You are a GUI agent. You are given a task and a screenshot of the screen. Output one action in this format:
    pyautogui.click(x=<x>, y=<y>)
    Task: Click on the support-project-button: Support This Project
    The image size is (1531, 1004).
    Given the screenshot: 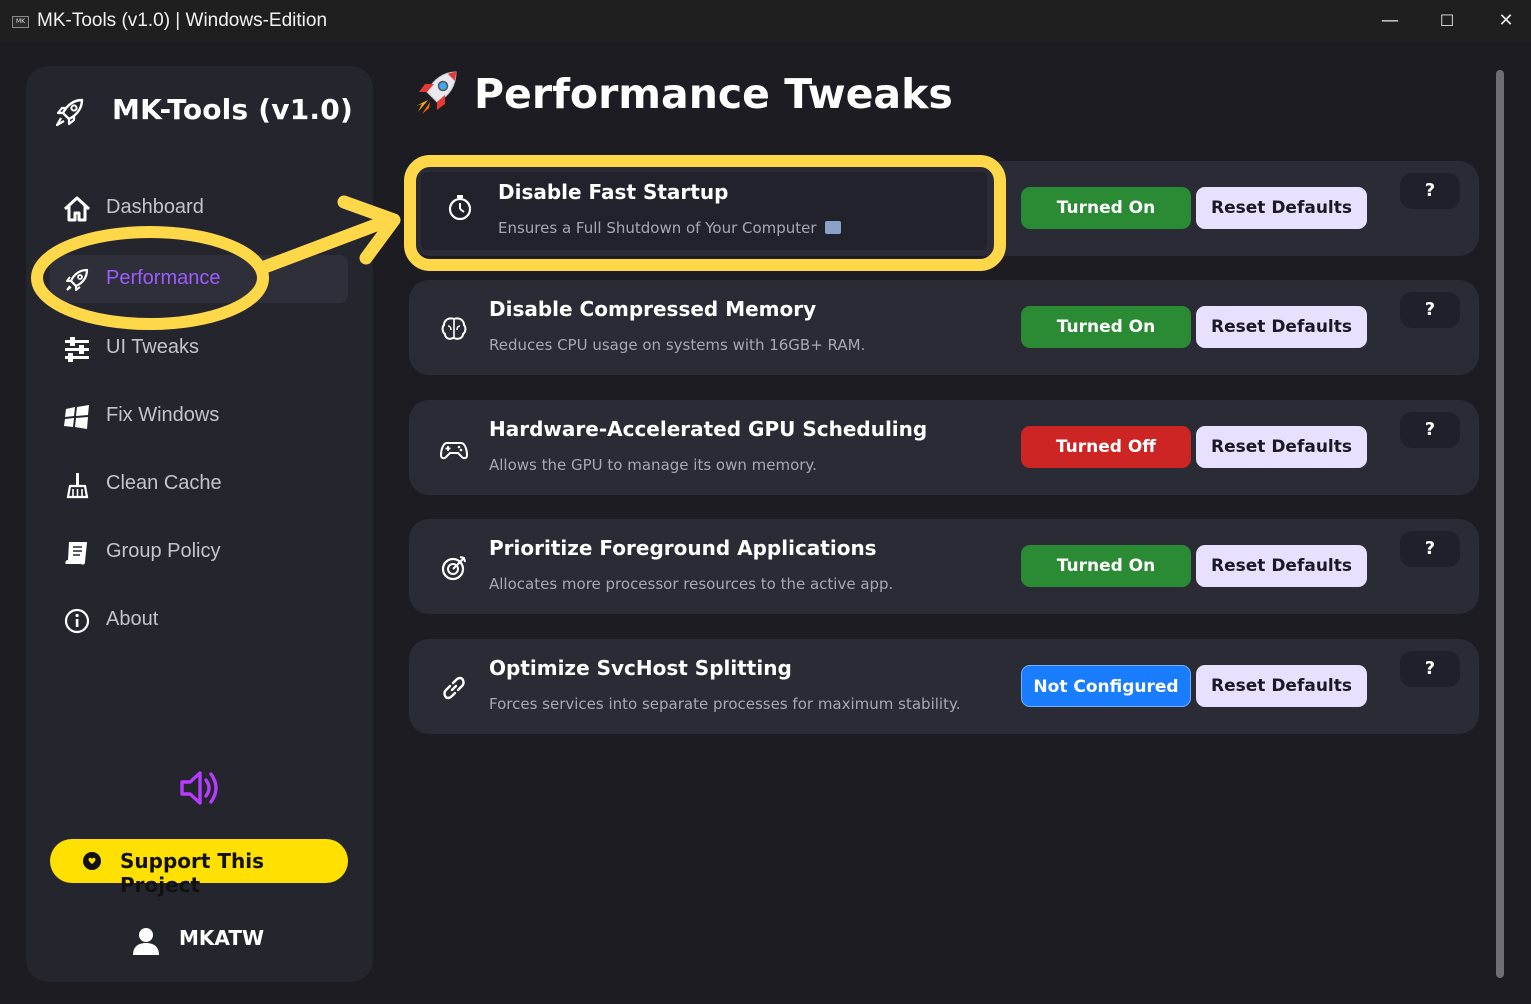 What is the action you would take?
    pyautogui.click(x=199, y=868)
    